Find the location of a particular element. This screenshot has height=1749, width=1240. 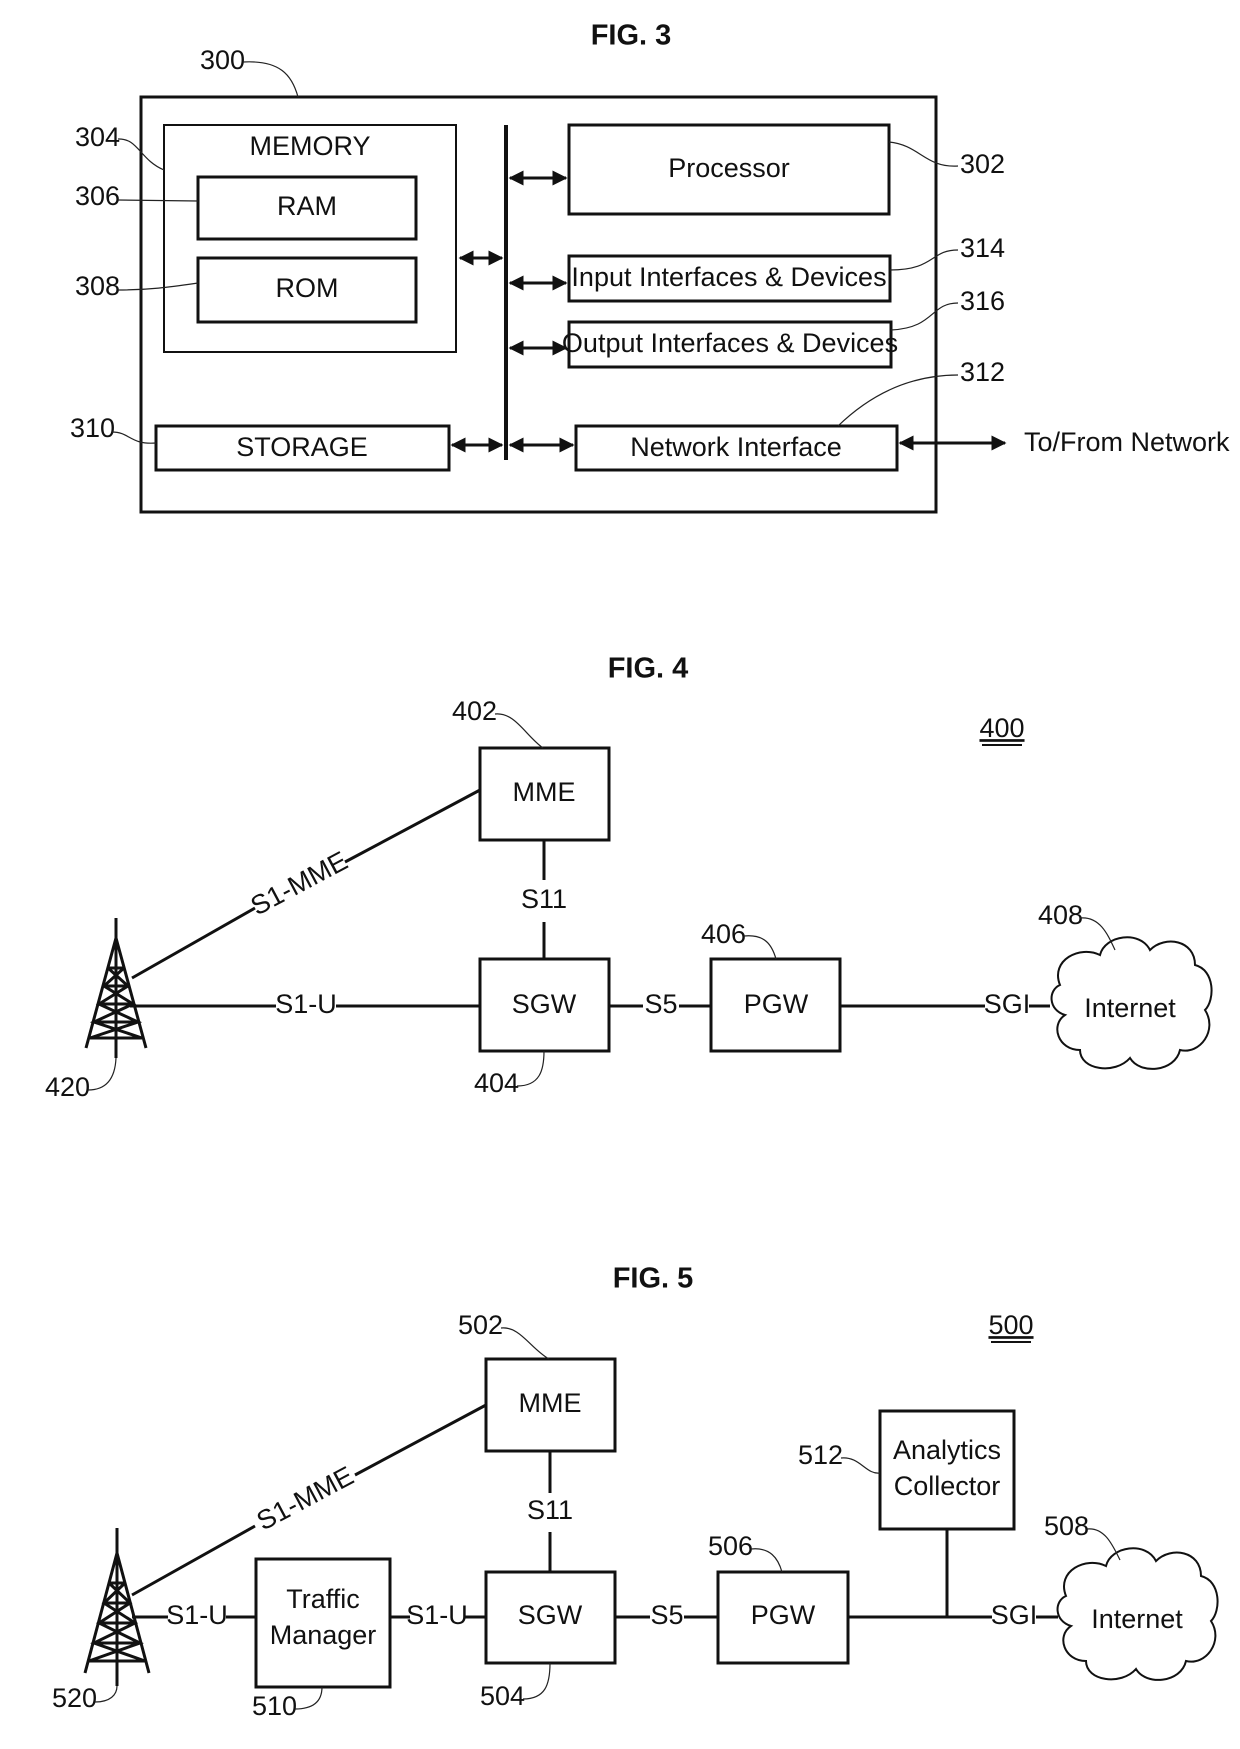

ref-400: 400 is located at coordinates (1001, 728).